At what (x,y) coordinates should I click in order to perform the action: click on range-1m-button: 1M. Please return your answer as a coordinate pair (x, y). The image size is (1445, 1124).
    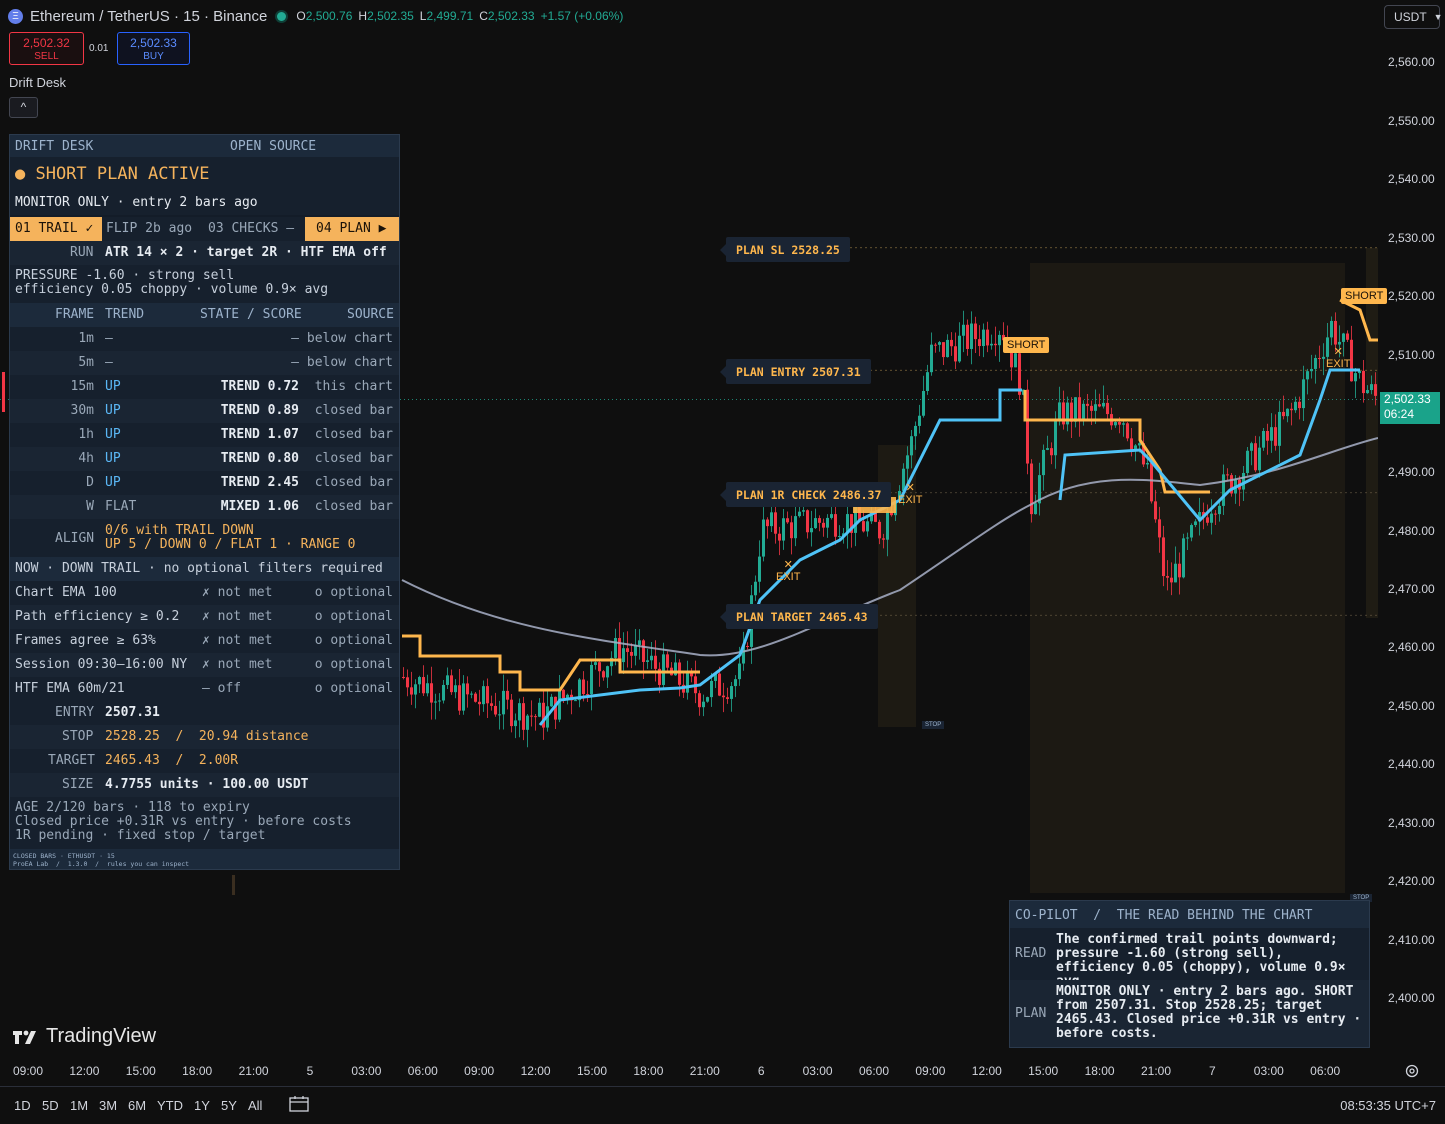
    Looking at the image, I should click on (79, 1105).